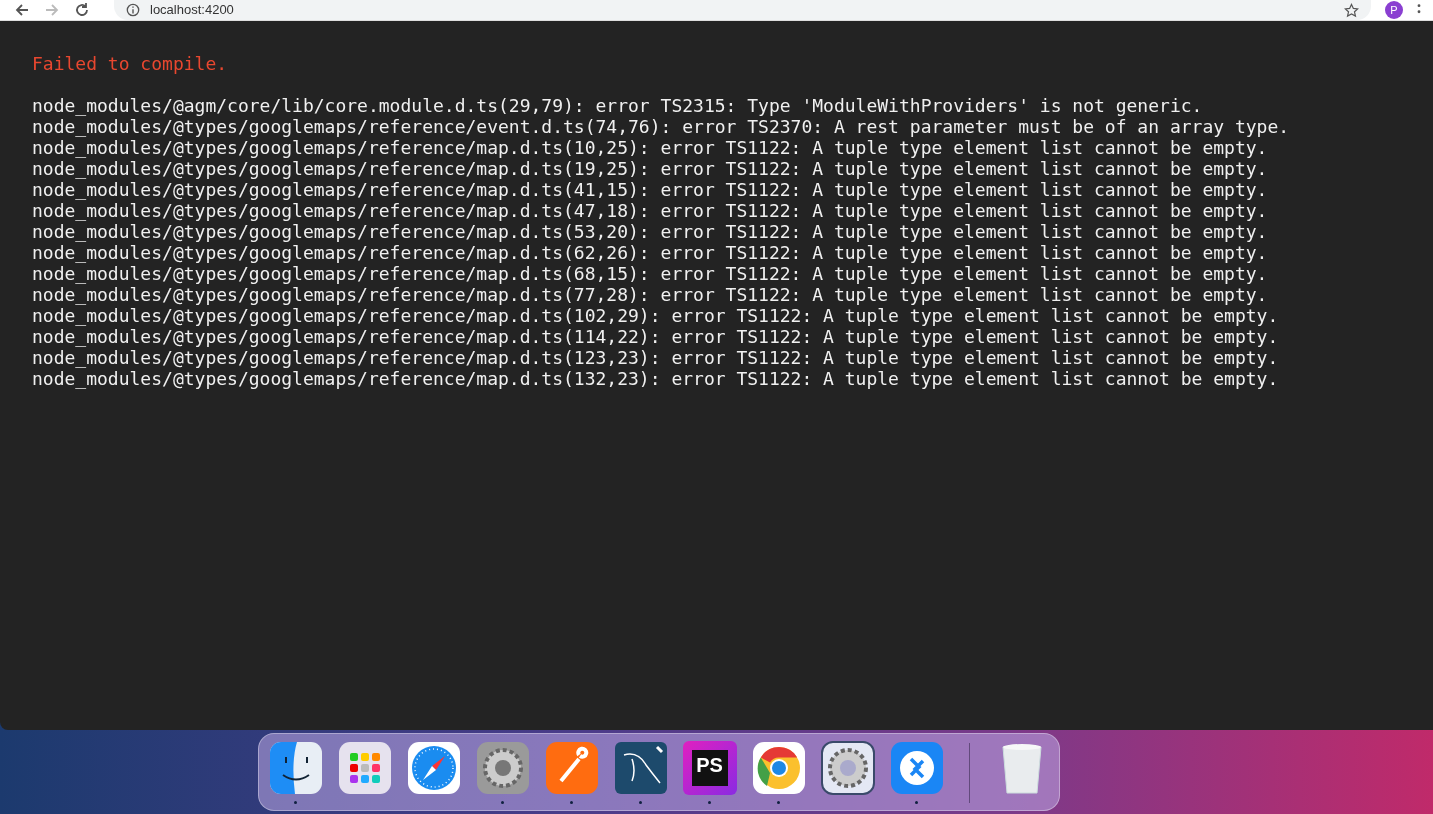  Describe the element at coordinates (709, 768) in the screenshot. I see `ide-icon: PS` at that location.